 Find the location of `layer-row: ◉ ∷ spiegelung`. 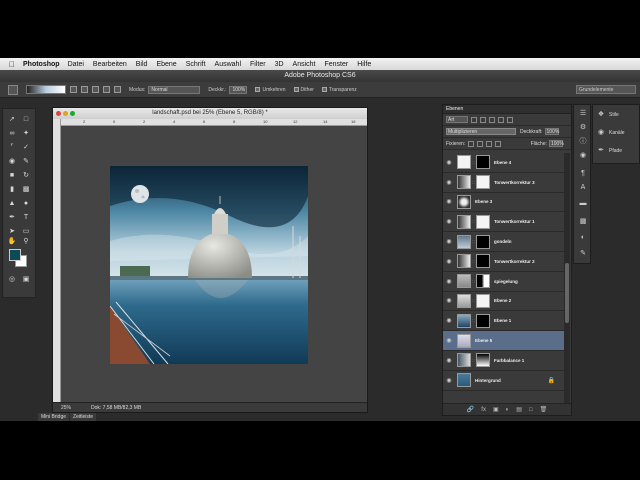

layer-row: ◉ ∷ spiegelung is located at coordinates (504, 282).